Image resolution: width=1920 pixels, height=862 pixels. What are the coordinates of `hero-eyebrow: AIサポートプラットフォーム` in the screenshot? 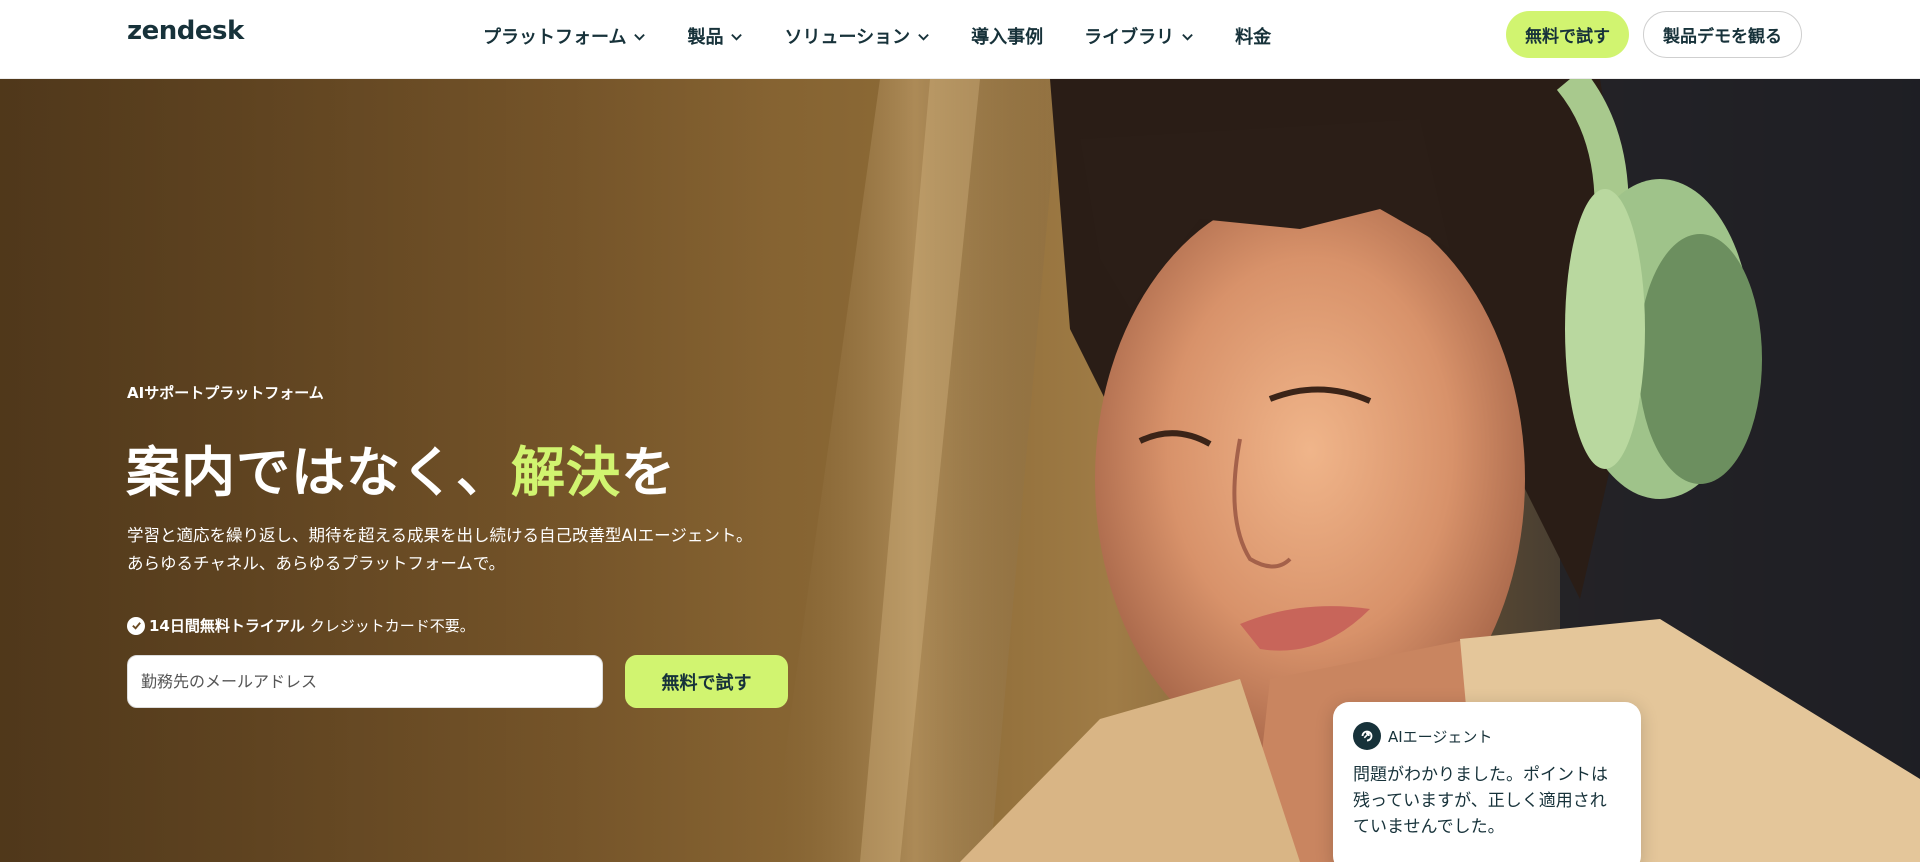 It's located at (225, 393).